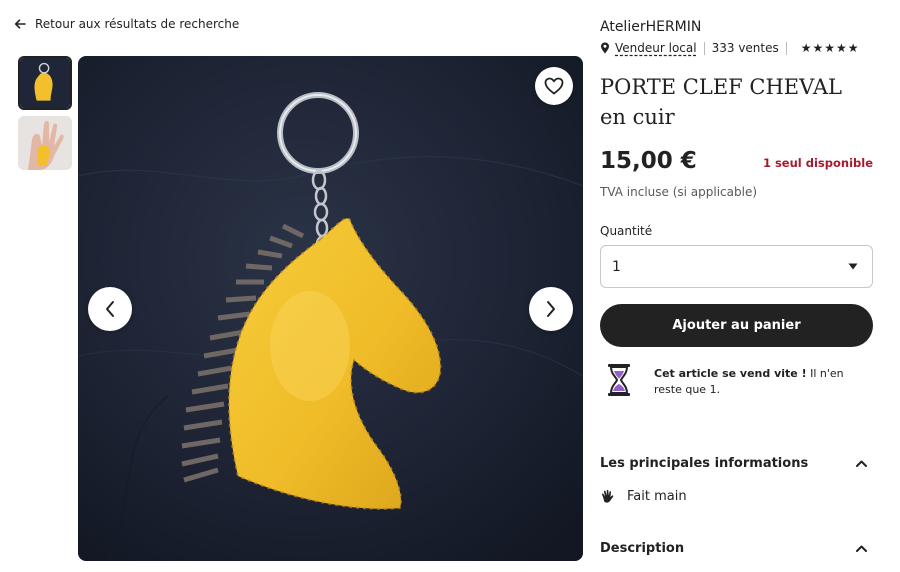 The height and width of the screenshot is (572, 900). Describe the element at coordinates (817, 163) in the screenshot. I see `stock-notice: 1 seul disponible` at that location.